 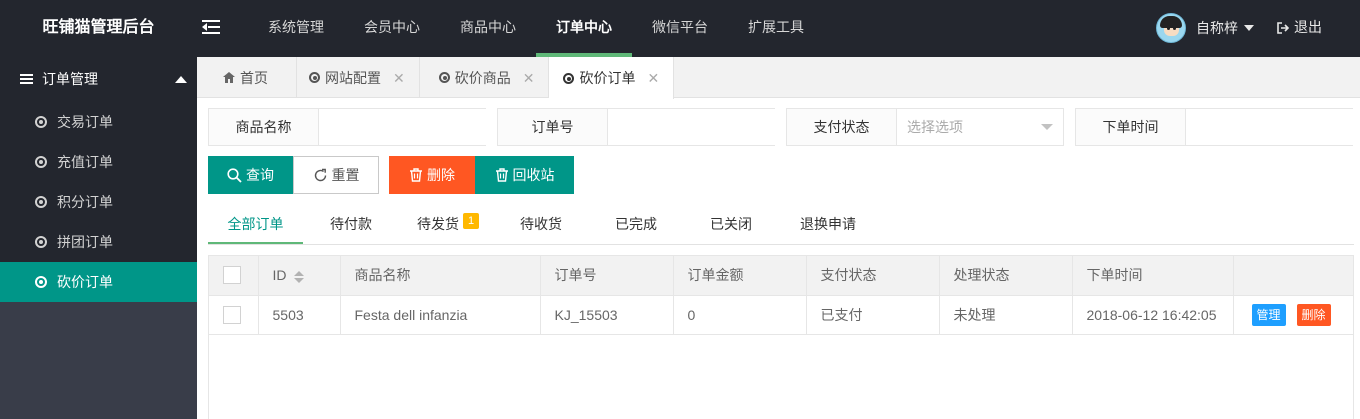 I want to click on col-actions, so click(x=1293, y=276).